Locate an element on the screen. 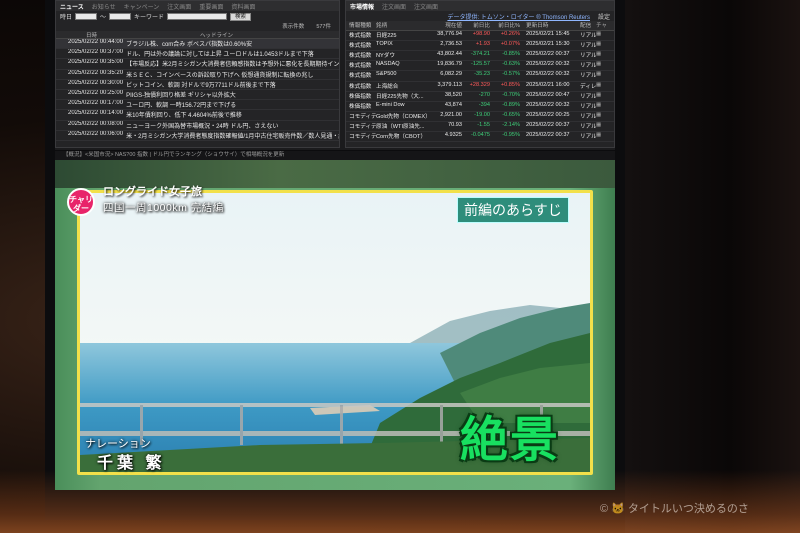 The image size is (800, 533). market-price: 43,802.44 is located at coordinates (449, 54).